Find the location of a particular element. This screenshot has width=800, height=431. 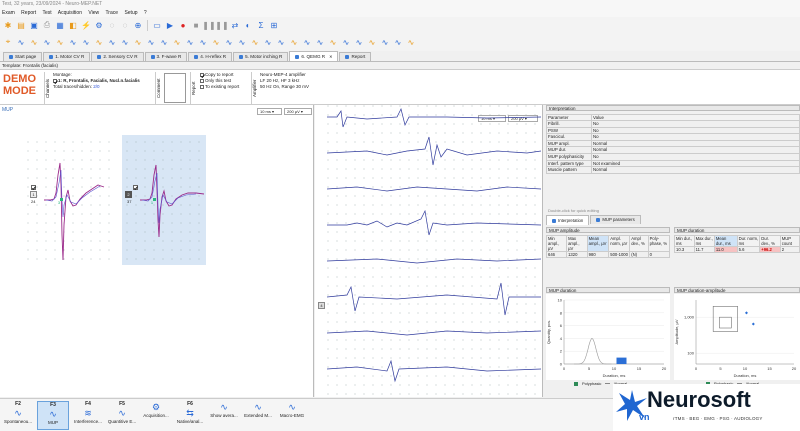

trace-tool-21-icon: ∿ is located at coordinates (281, 42).